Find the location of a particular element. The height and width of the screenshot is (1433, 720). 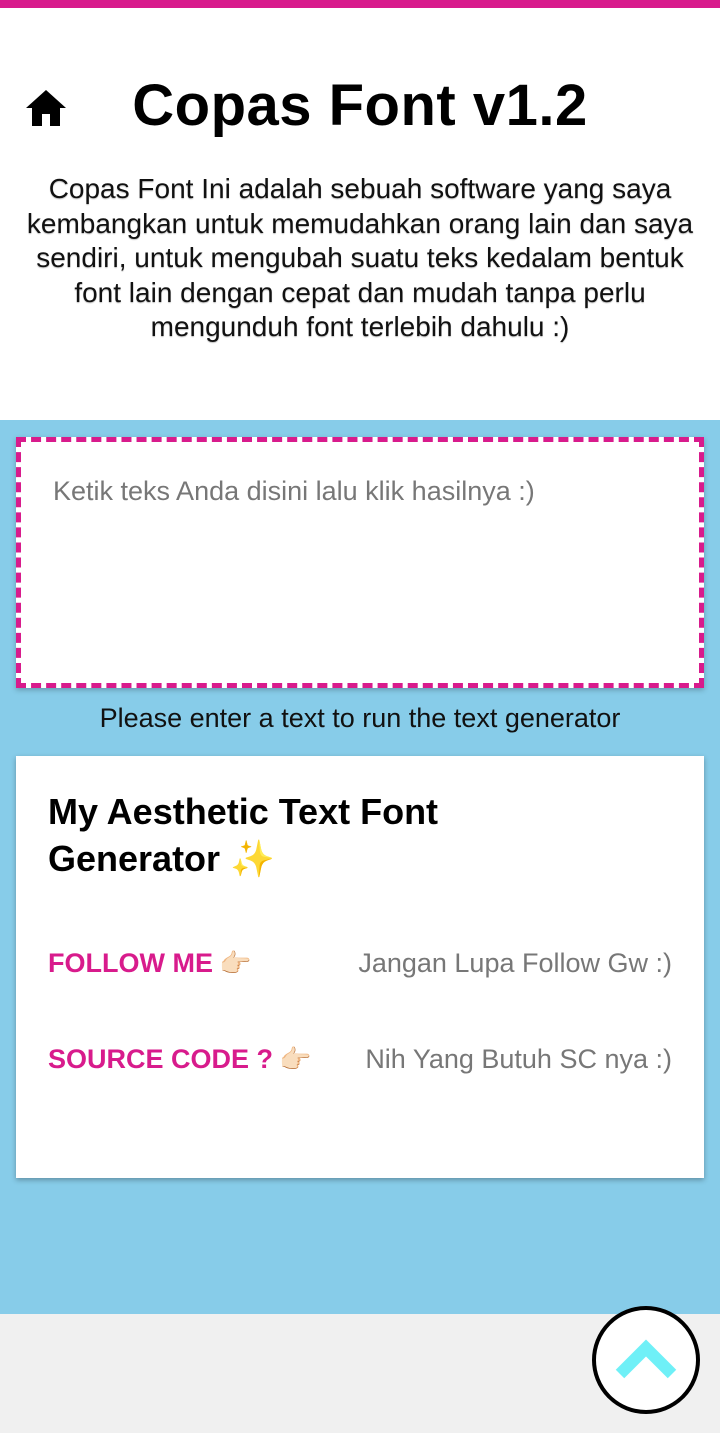

source-code-label: SOURCE CODE ? is located at coordinates (161, 1059).